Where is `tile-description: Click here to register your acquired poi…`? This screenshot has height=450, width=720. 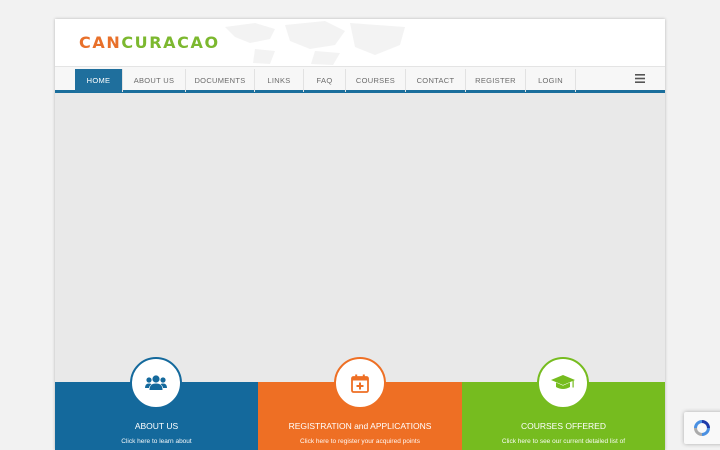
tile-description: Click here to register your acquired poi… is located at coordinates (360, 441).